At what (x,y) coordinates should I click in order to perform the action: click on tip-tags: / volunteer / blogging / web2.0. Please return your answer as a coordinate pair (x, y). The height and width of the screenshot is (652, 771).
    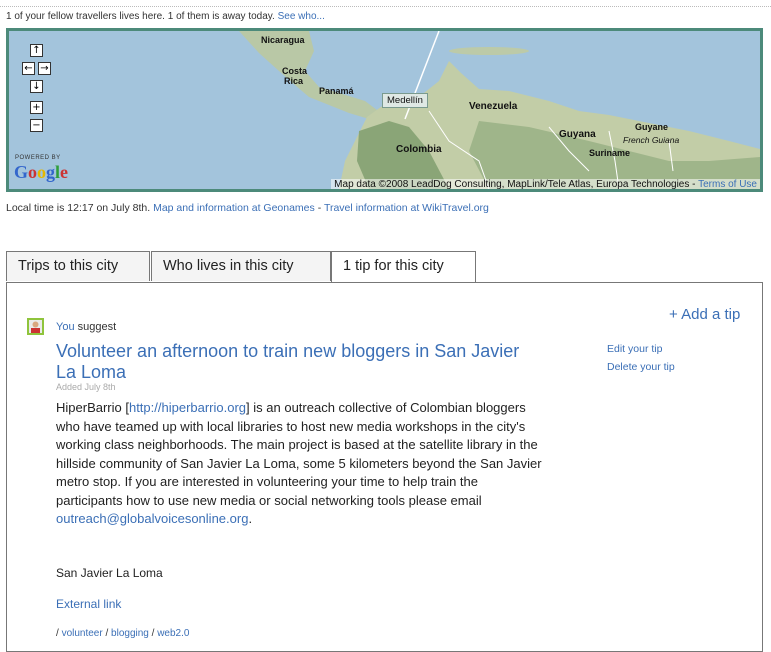
    Looking at the image, I should click on (122, 633).